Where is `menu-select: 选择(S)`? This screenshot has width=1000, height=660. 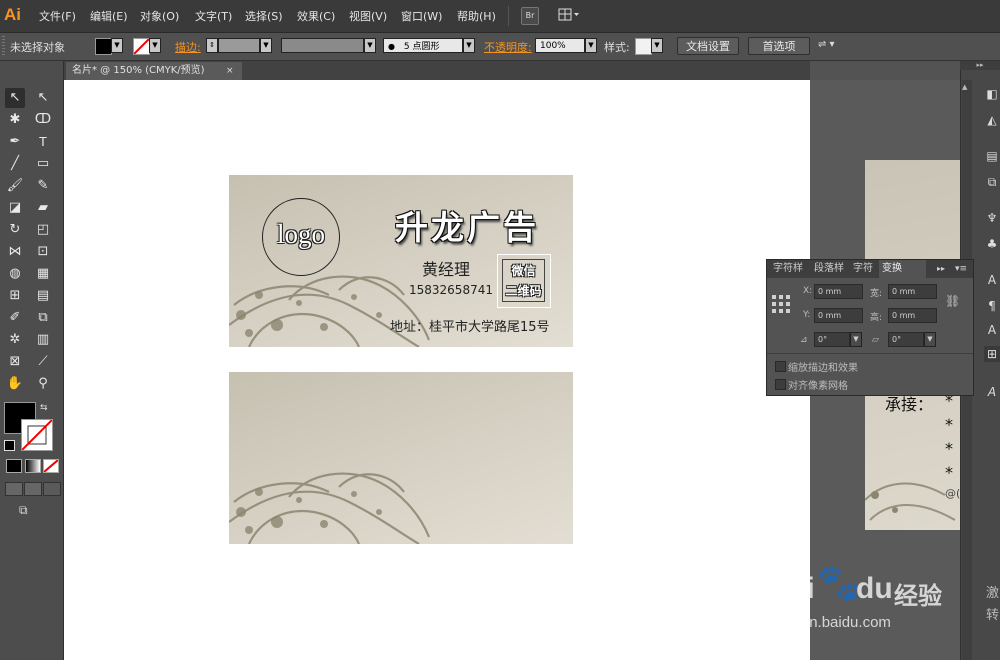
menu-select: 选择(S) is located at coordinates (264, 16).